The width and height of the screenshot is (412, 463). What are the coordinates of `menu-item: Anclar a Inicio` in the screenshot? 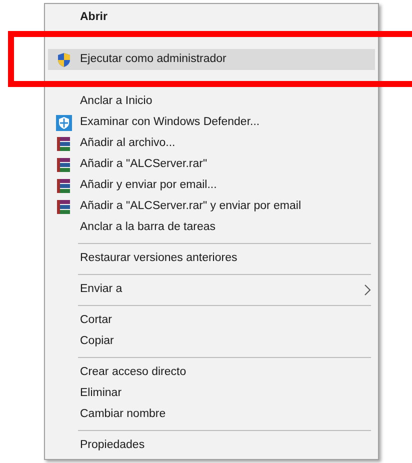 It's located at (211, 101).